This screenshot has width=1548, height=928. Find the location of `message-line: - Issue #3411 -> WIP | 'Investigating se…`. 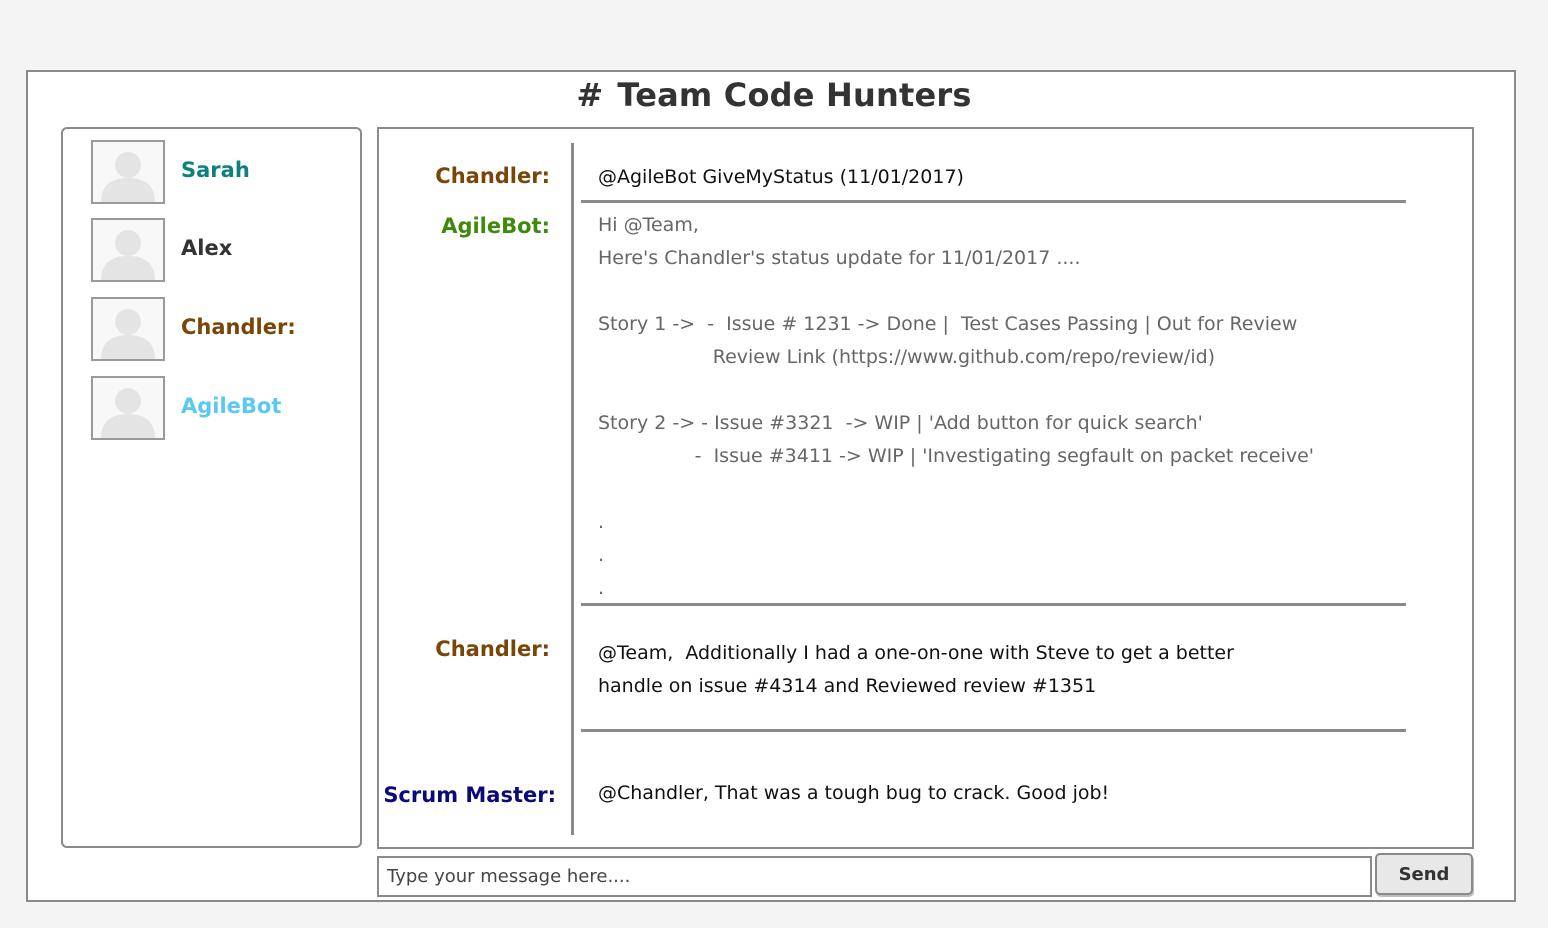

message-line: - Issue #3411 -> WIP | 'Investigating se… is located at coordinates (956, 456).